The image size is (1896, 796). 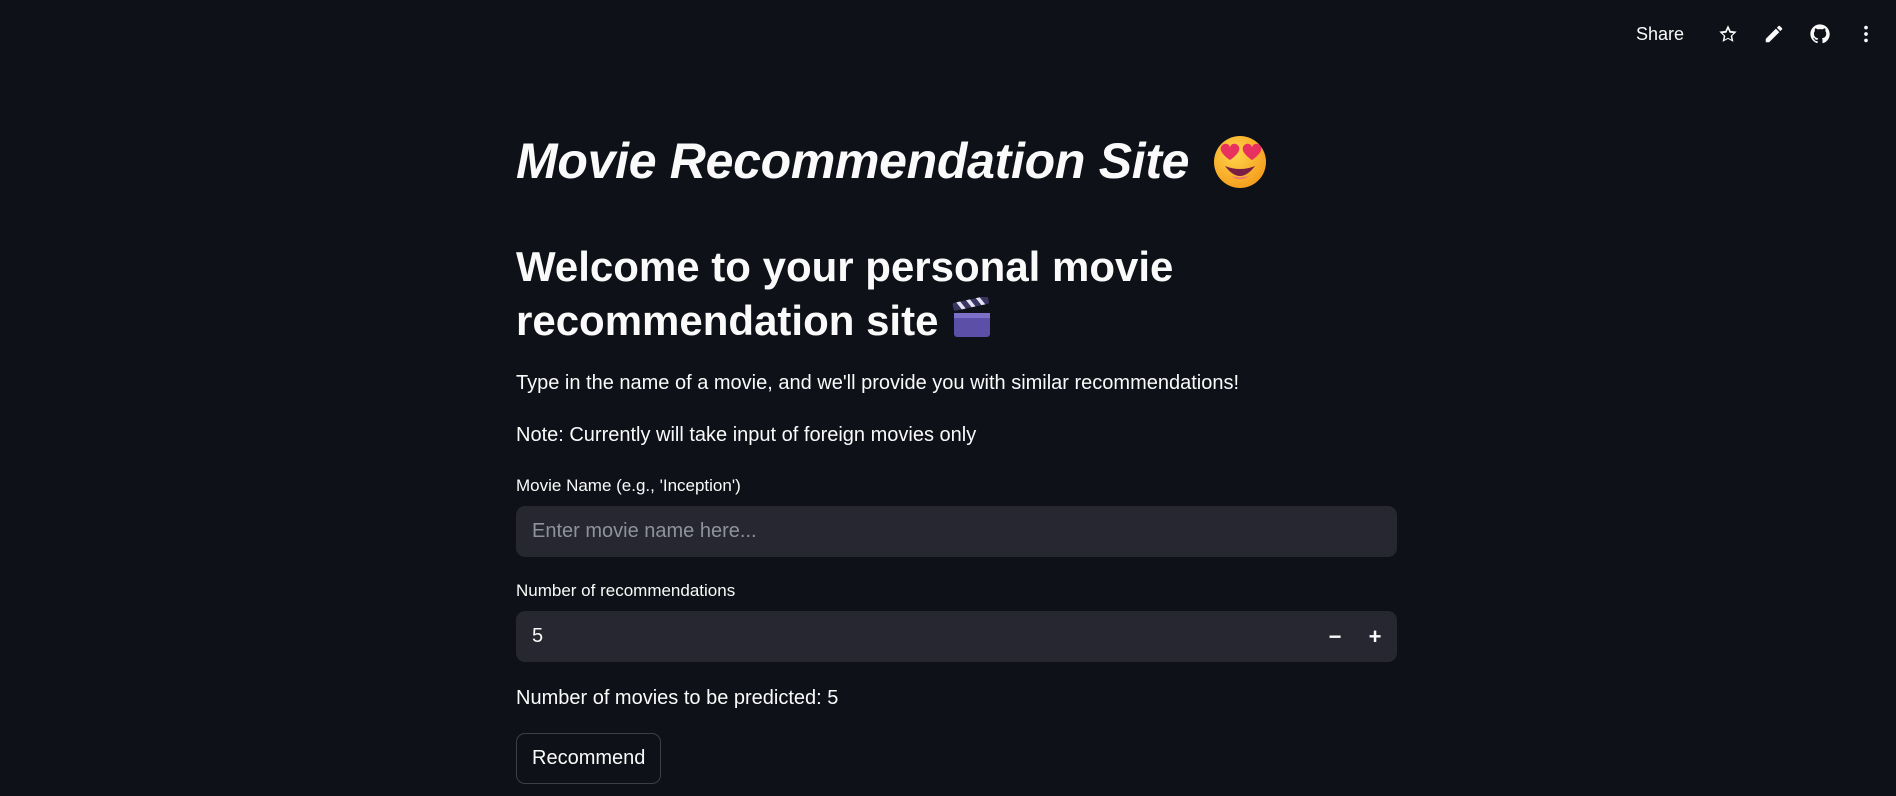 I want to click on heart-eyes-emoji-icon, so click(x=1240, y=161).